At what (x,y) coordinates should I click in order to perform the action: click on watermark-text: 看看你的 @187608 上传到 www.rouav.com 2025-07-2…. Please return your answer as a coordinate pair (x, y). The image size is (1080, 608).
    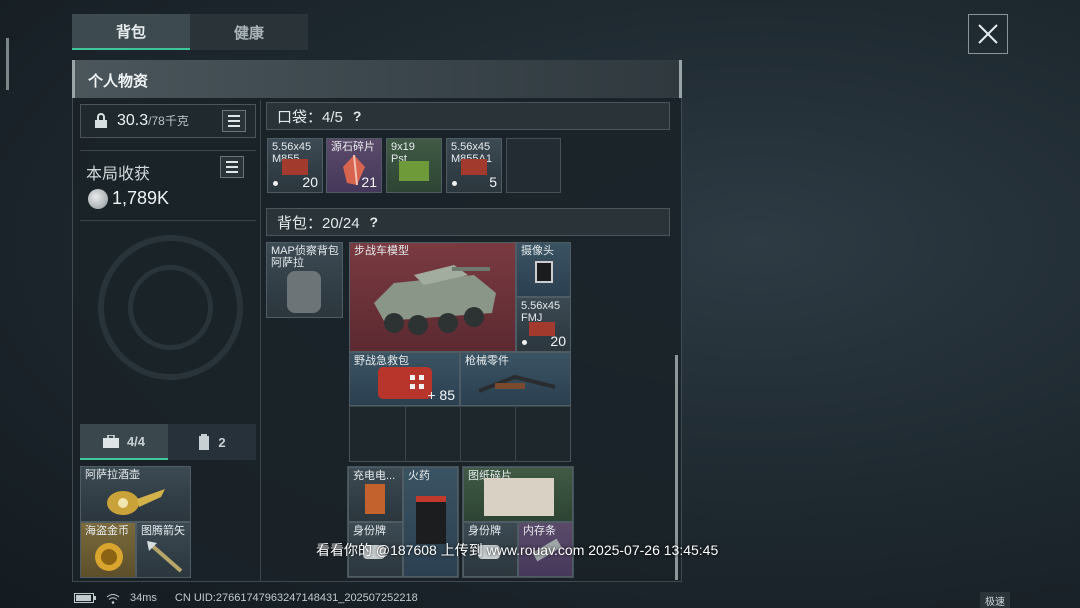
    Looking at the image, I should click on (517, 550).